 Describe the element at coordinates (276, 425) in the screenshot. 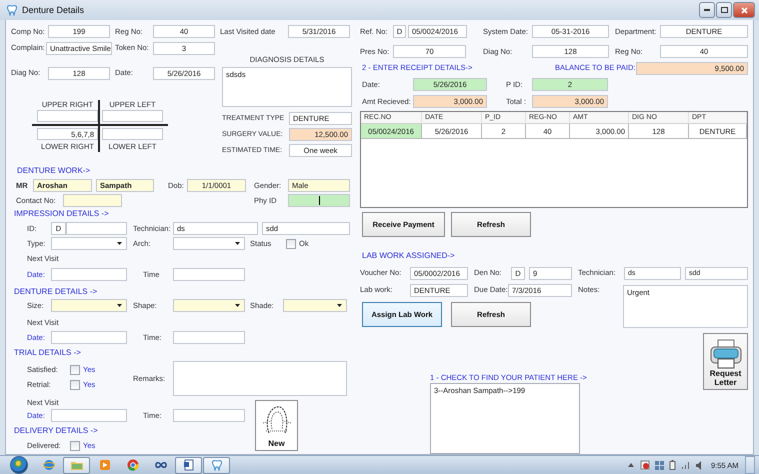

I see `new-button: New` at that location.